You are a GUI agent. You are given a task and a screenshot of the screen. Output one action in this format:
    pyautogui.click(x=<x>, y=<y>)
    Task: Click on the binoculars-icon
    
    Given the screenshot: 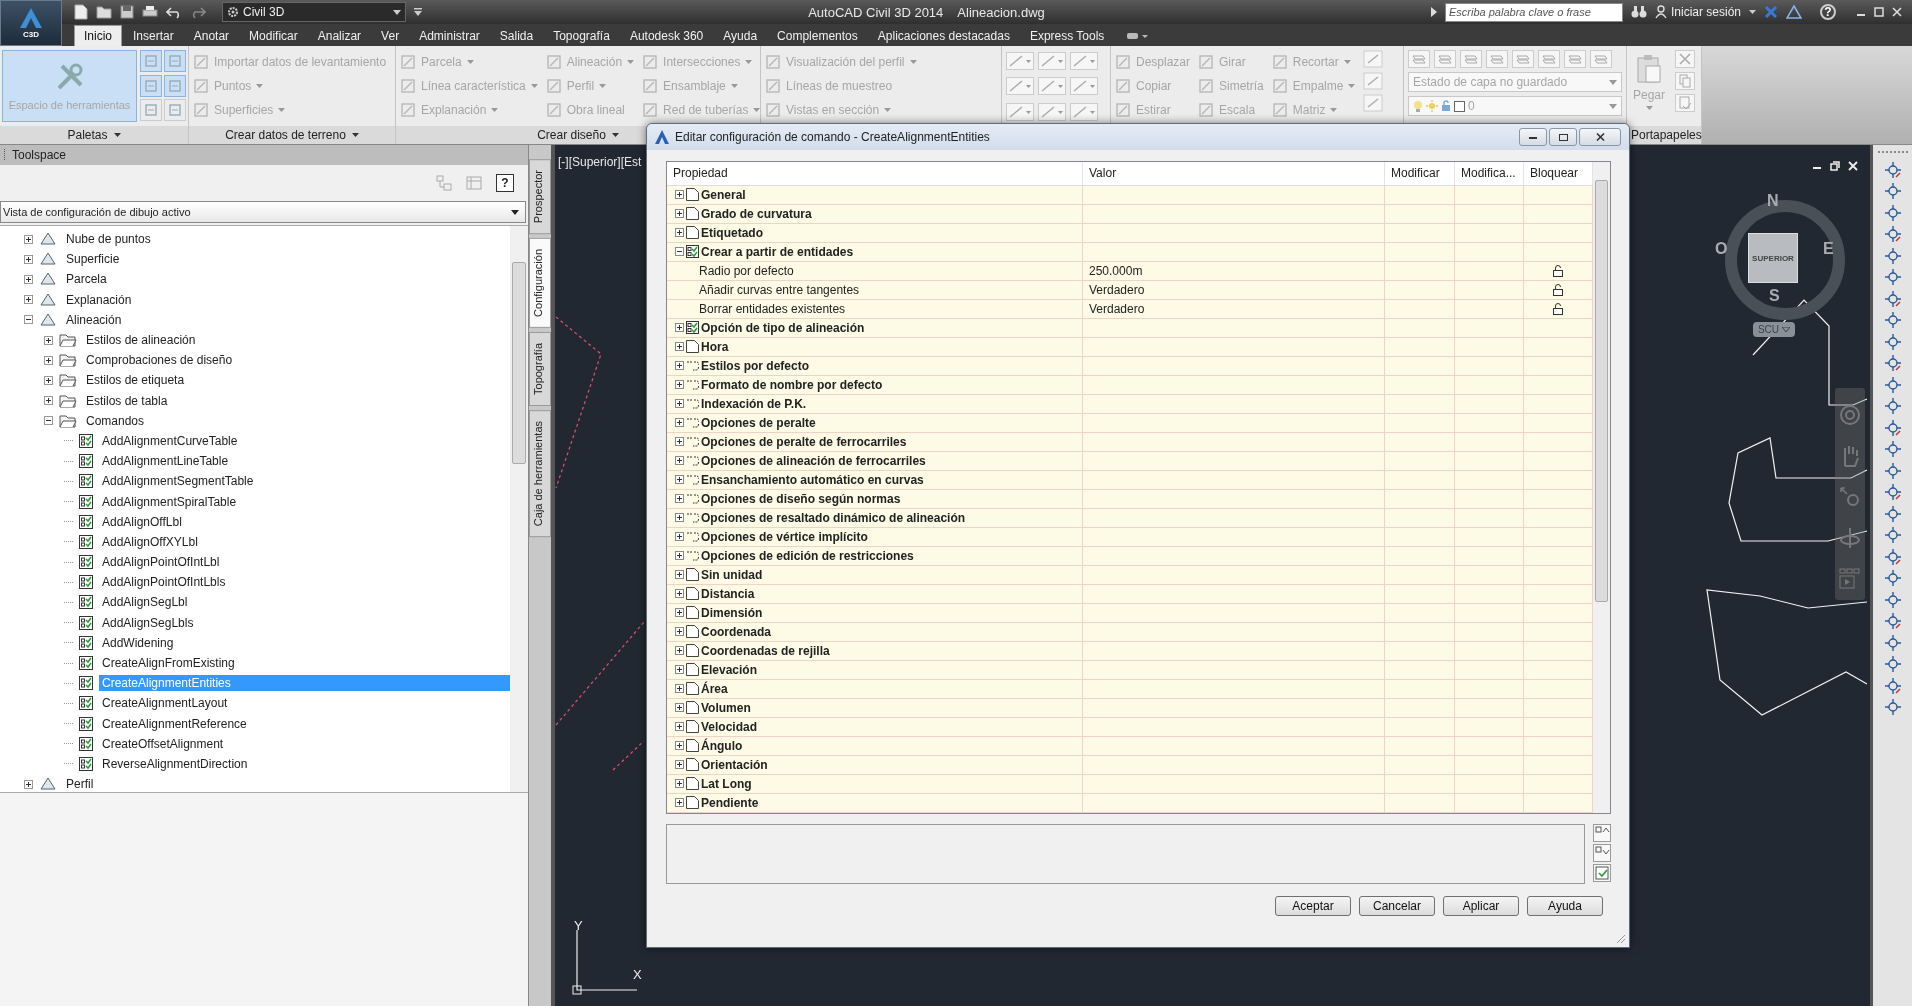 What is the action you would take?
    pyautogui.click(x=1639, y=12)
    